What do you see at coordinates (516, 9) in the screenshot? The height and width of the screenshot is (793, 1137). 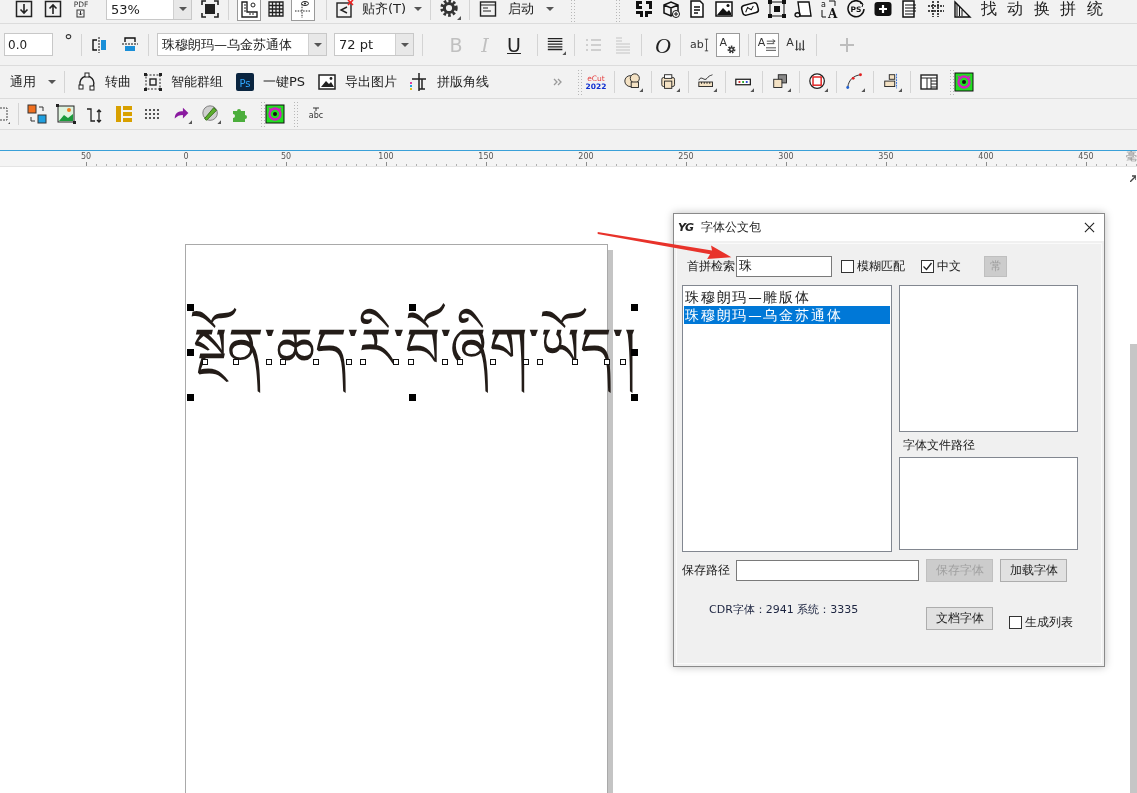 I see `launch-dropdown: 启动` at bounding box center [516, 9].